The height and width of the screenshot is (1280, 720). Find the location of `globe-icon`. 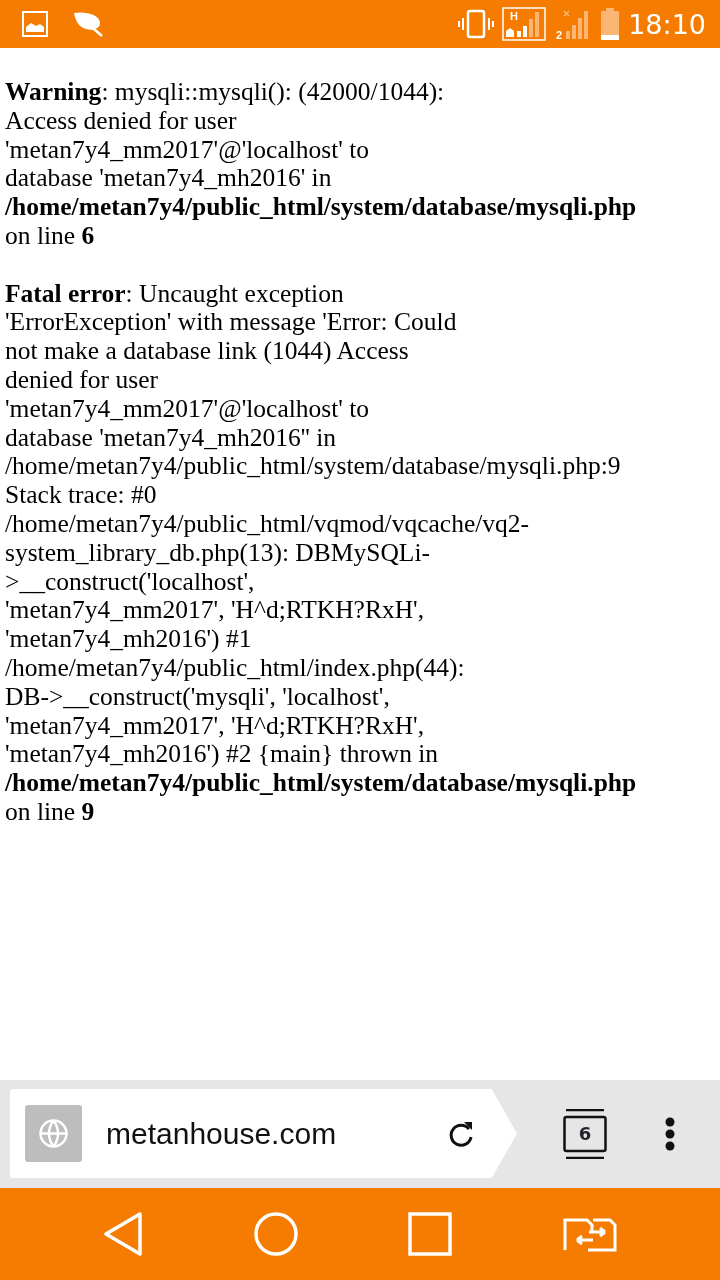

globe-icon is located at coordinates (53, 1133).